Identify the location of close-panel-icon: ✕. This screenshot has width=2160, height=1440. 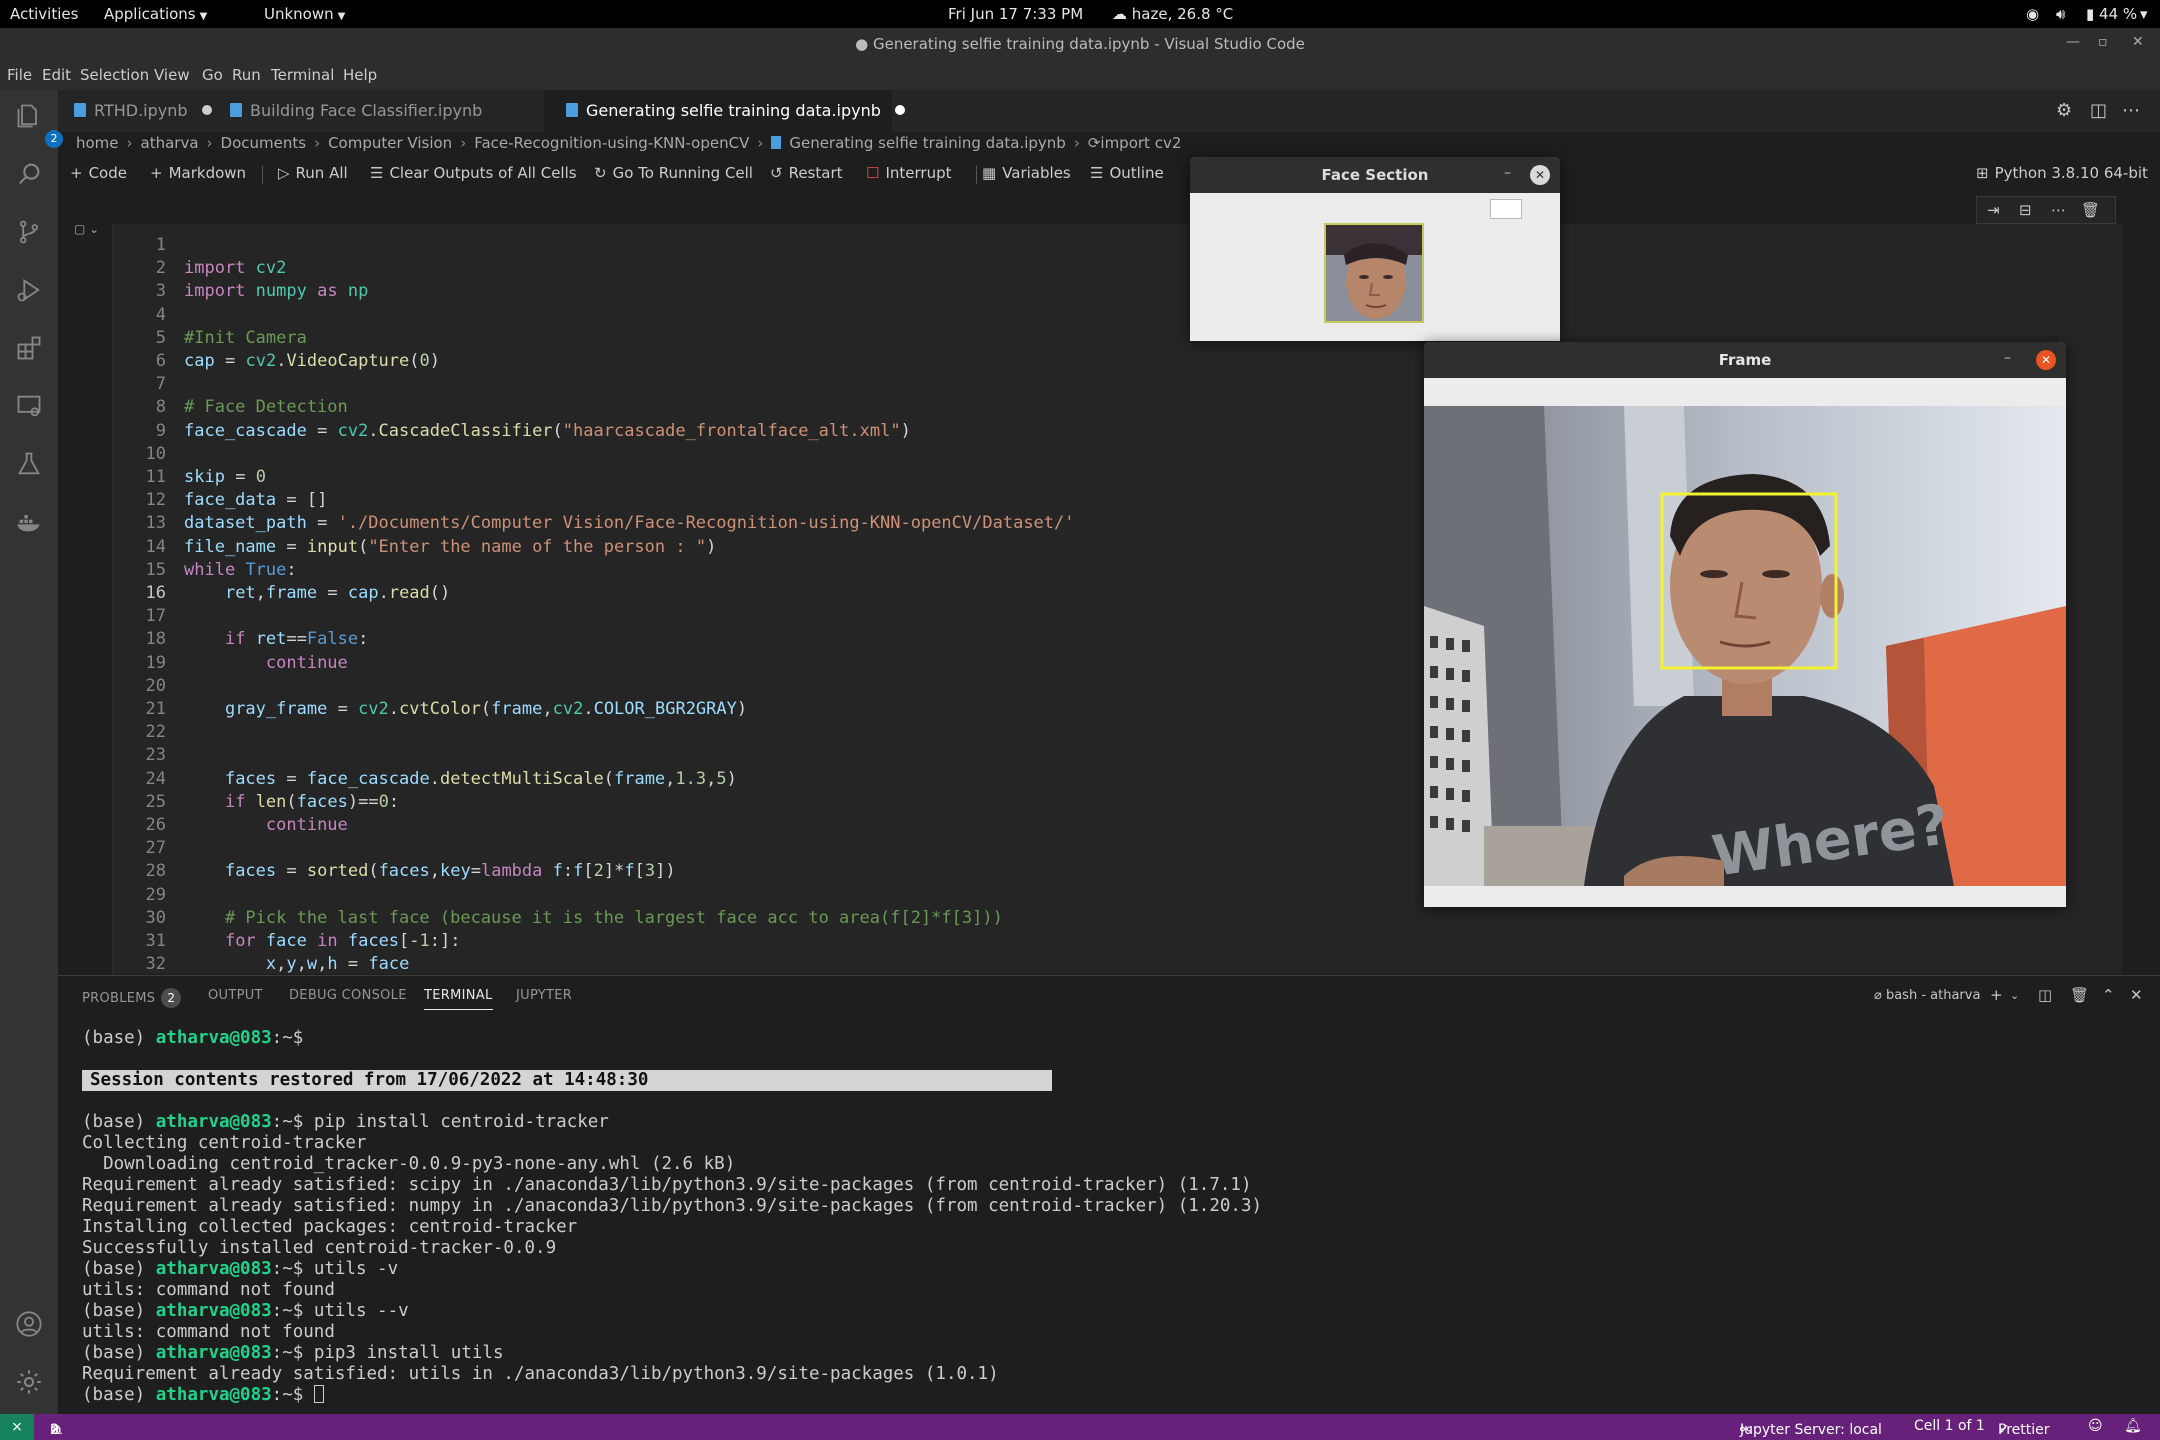
(2136, 995).